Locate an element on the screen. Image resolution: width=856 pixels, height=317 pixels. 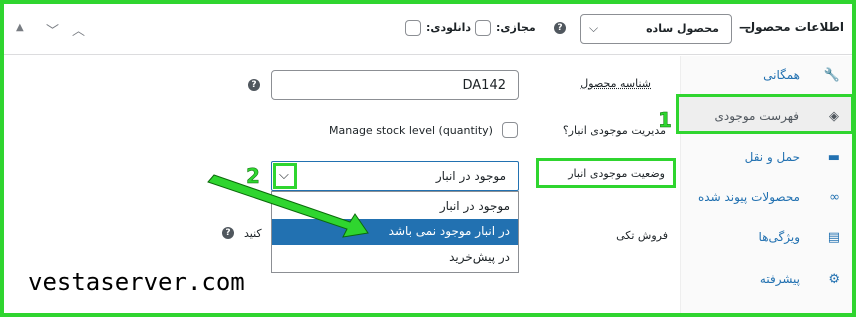
marker-1: 1 is located at coordinates (665, 120).